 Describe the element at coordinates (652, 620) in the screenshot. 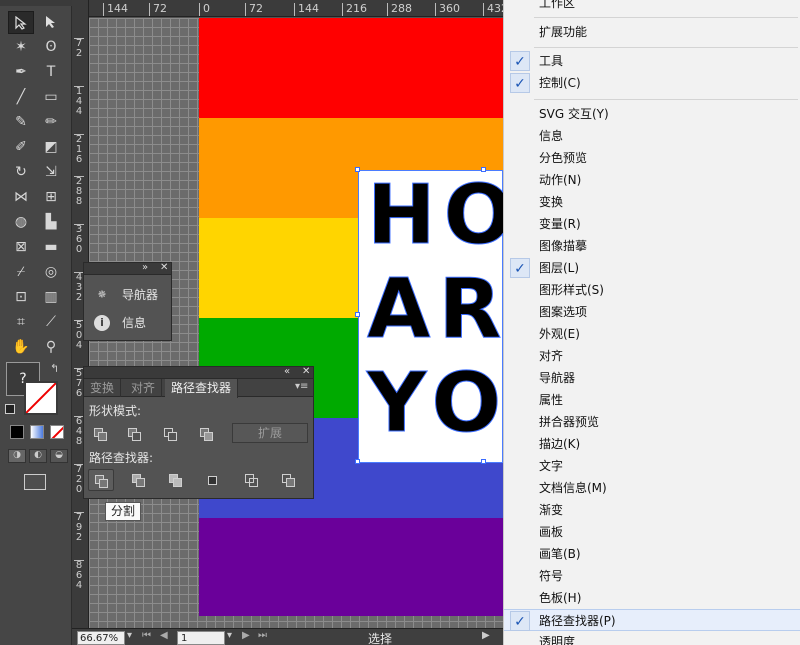

I see `menu-item: ✓ 路径查找器(P)` at that location.